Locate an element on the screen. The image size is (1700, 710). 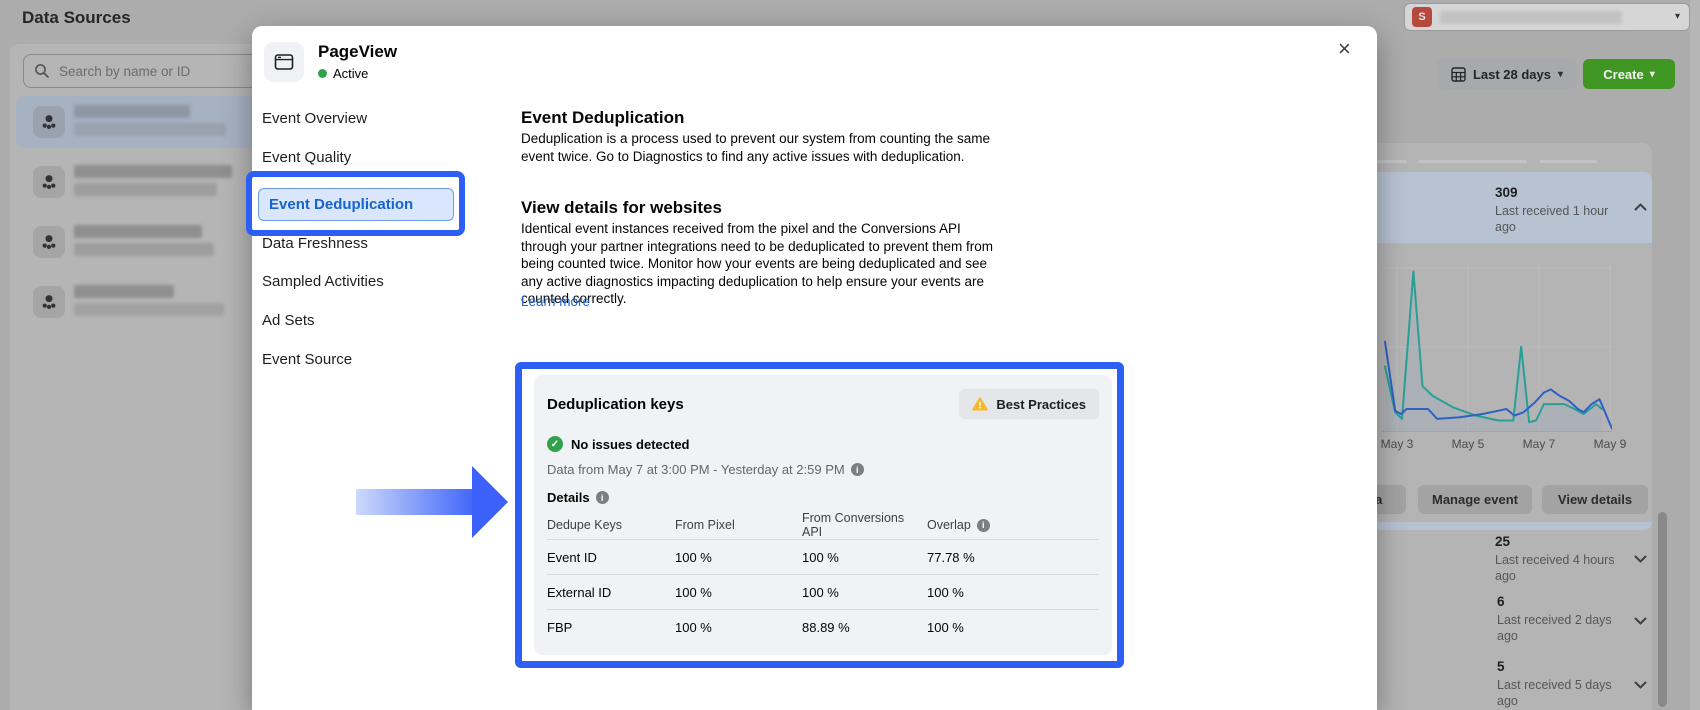
create-button: Create ▾ is located at coordinates (1629, 74).